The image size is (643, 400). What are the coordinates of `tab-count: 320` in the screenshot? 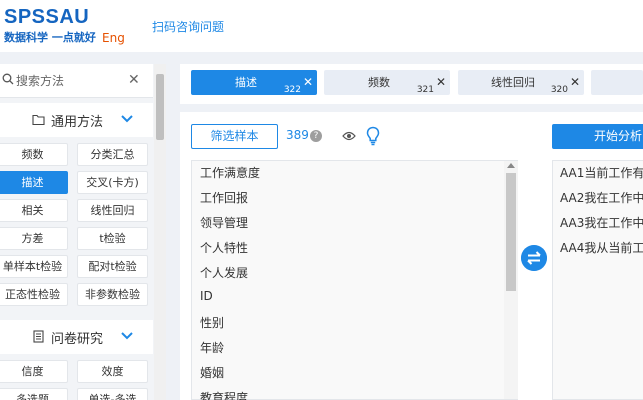 It's located at (559, 90).